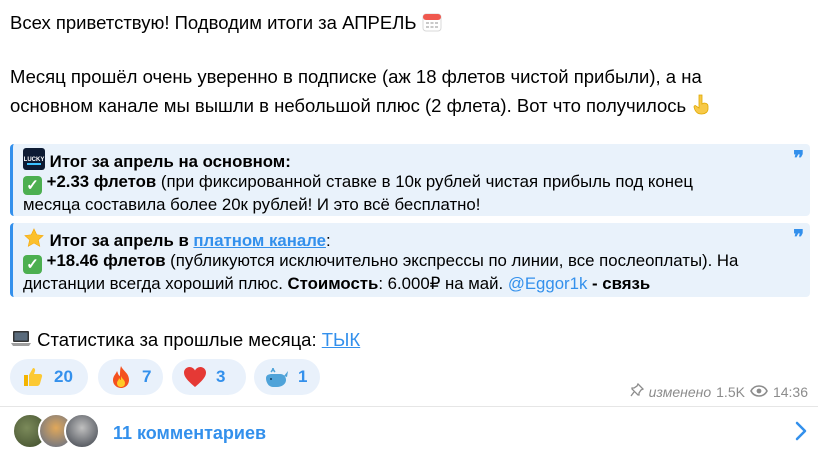  I want to click on quote-main-title-line: LUCKY Итог за апрель на основном:, so click(157, 161).